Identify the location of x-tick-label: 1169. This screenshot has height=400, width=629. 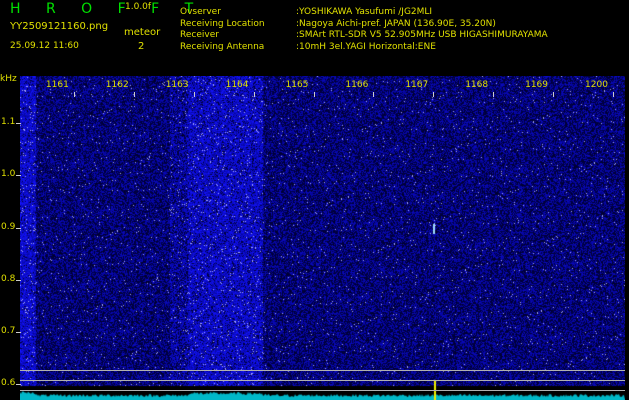
(537, 85).